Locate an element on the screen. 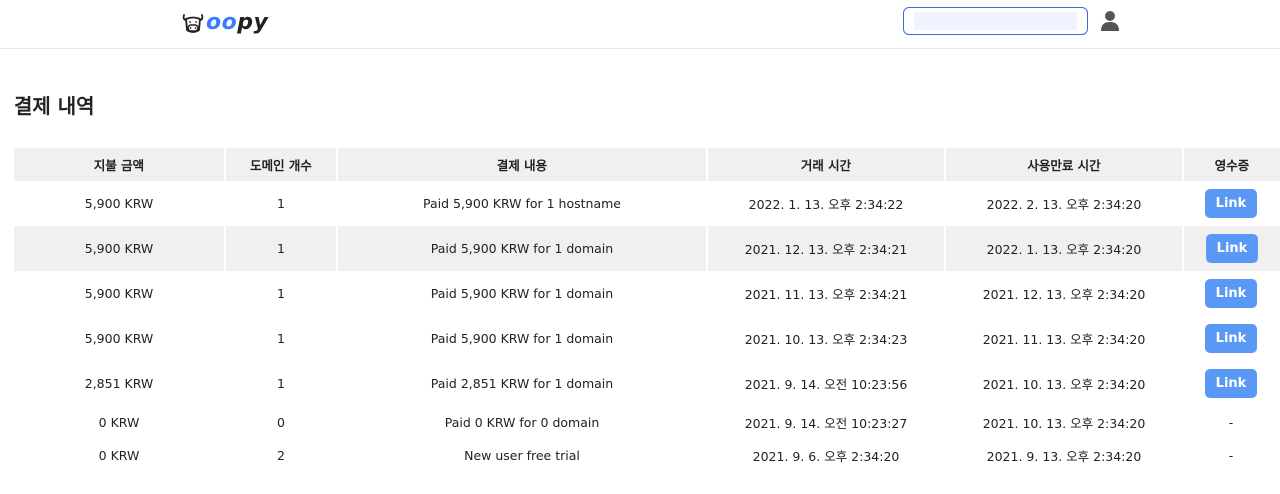 This screenshot has height=494, width=1280. cell-transaction-time: 2021. 9. 14. 오전 10:23:56 is located at coordinates (826, 384).